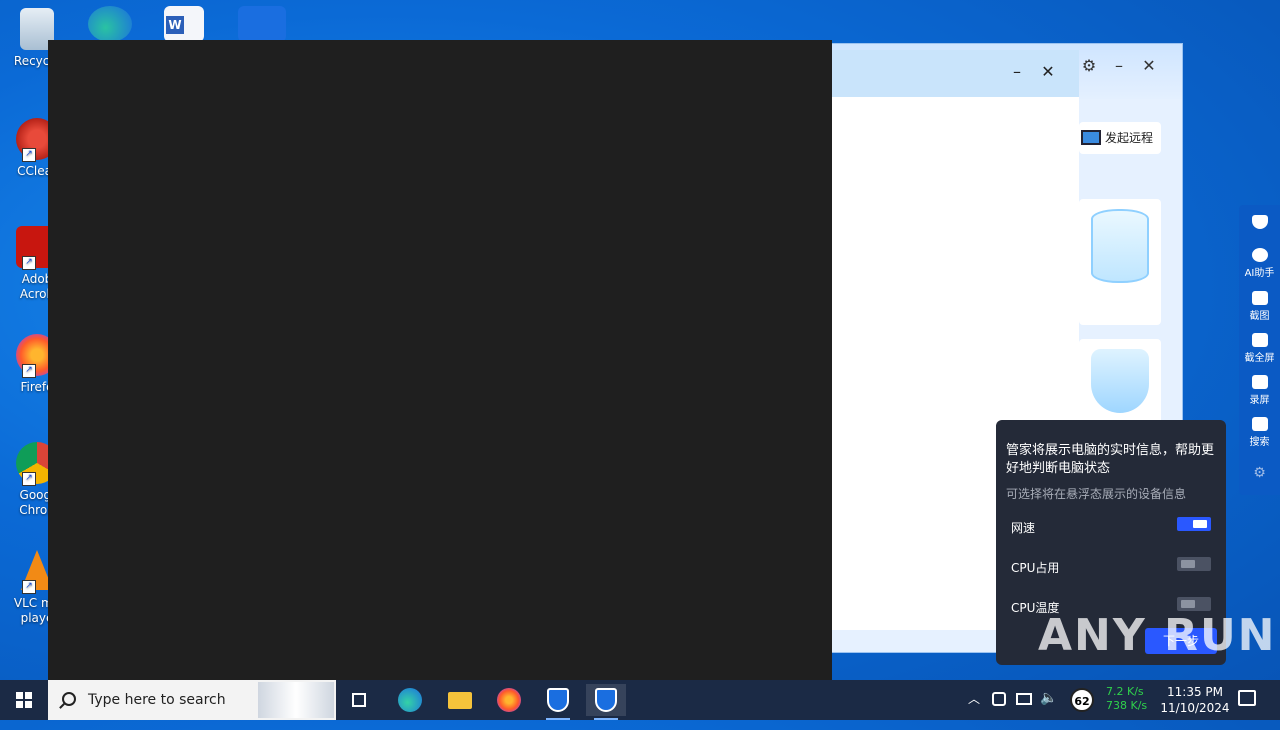 The height and width of the screenshot is (730, 1280). Describe the element at coordinates (1259, 400) in the screenshot. I see `sidebar-item-label: 录屏` at that location.